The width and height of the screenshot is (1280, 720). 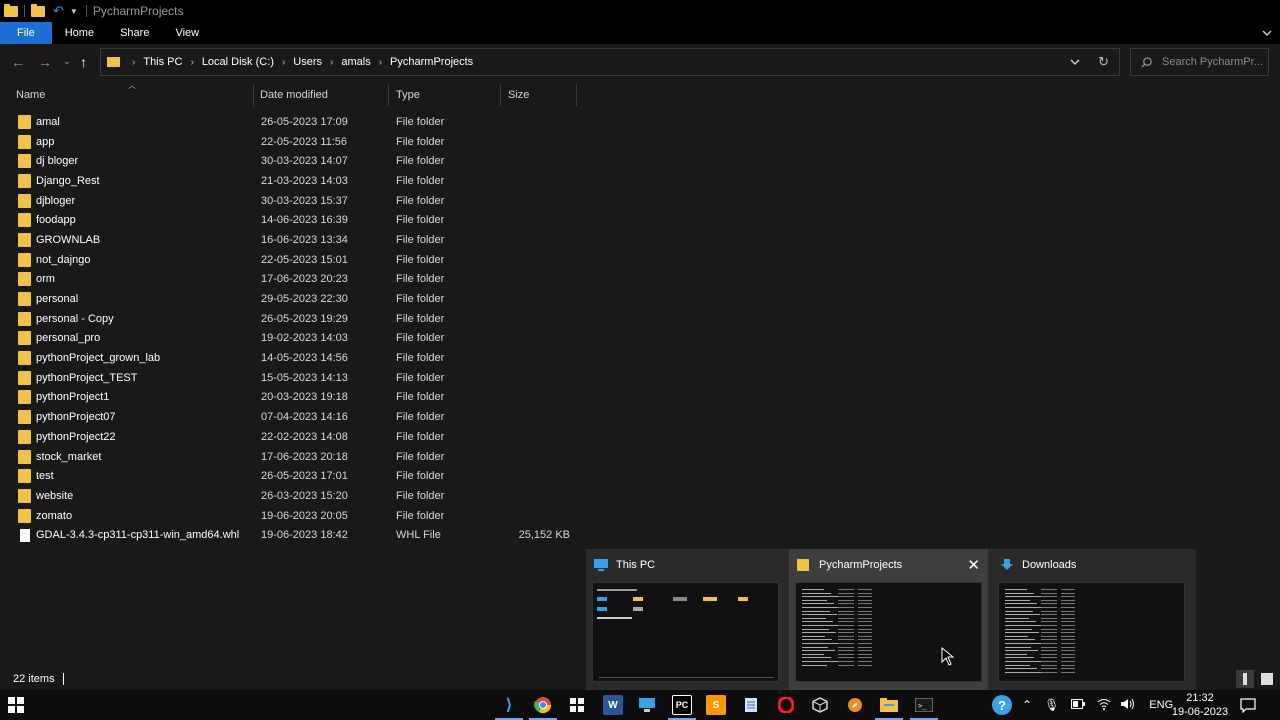 I want to click on forward-arrow-icon: →, so click(x=45, y=62).